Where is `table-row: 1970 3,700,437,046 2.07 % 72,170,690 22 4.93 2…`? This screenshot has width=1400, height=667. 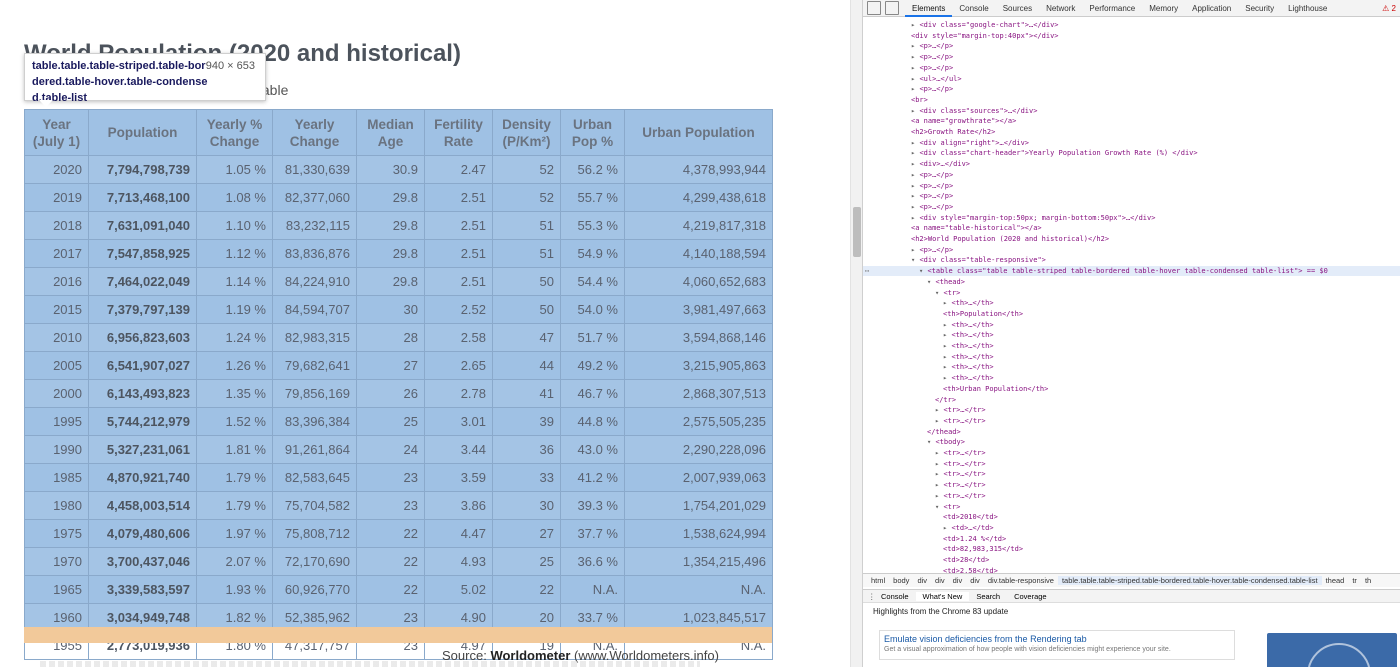 table-row: 1970 3,700,437,046 2.07 % 72,170,690 22 4.93 2… is located at coordinates (398, 561).